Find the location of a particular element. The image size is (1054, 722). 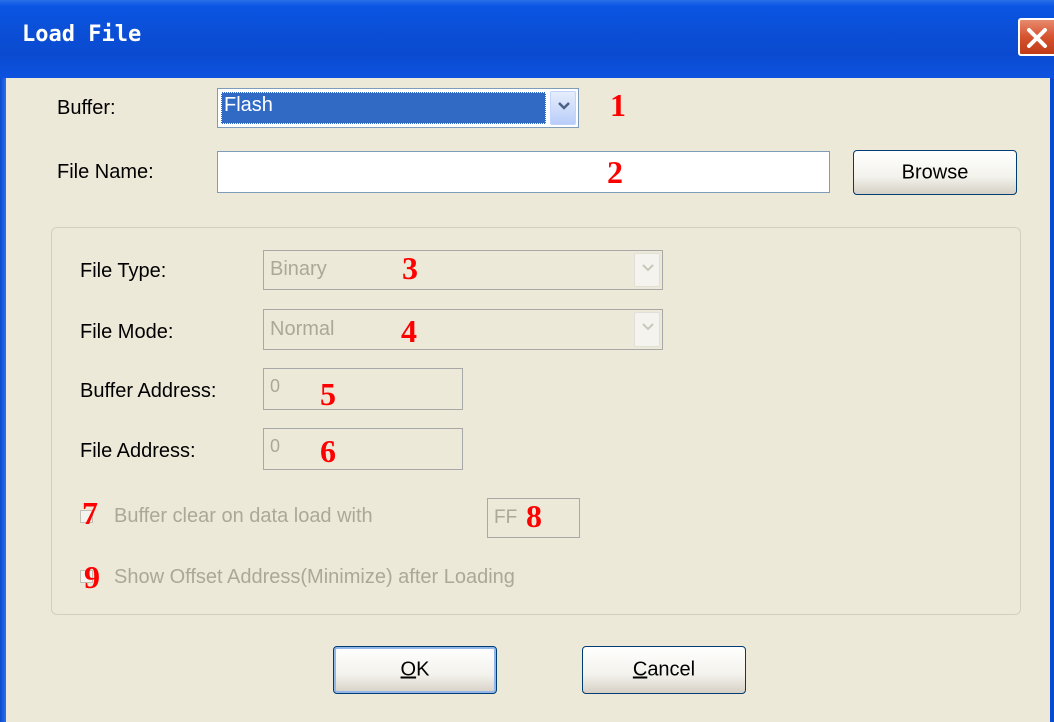

buffer-select: Flash is located at coordinates (398, 108).